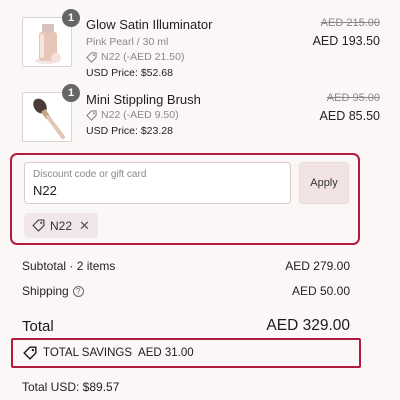  I want to click on original-price: AED 95.00, so click(353, 98).